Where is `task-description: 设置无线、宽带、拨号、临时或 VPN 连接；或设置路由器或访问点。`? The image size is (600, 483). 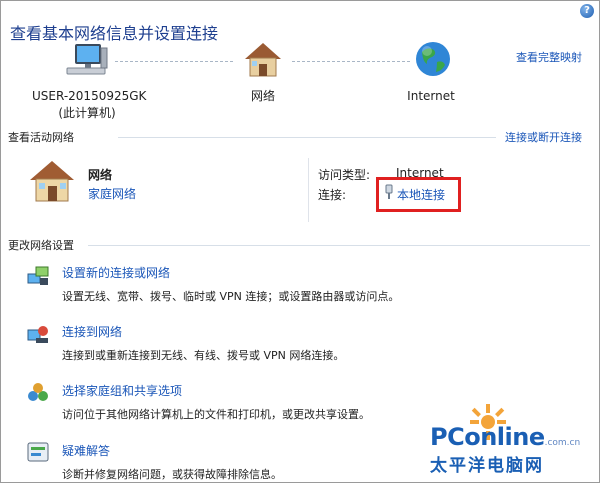 task-description: 设置无线、宽带、拨号、临时或 VPN 连接；或设置路由器或访问点。 is located at coordinates (231, 296).